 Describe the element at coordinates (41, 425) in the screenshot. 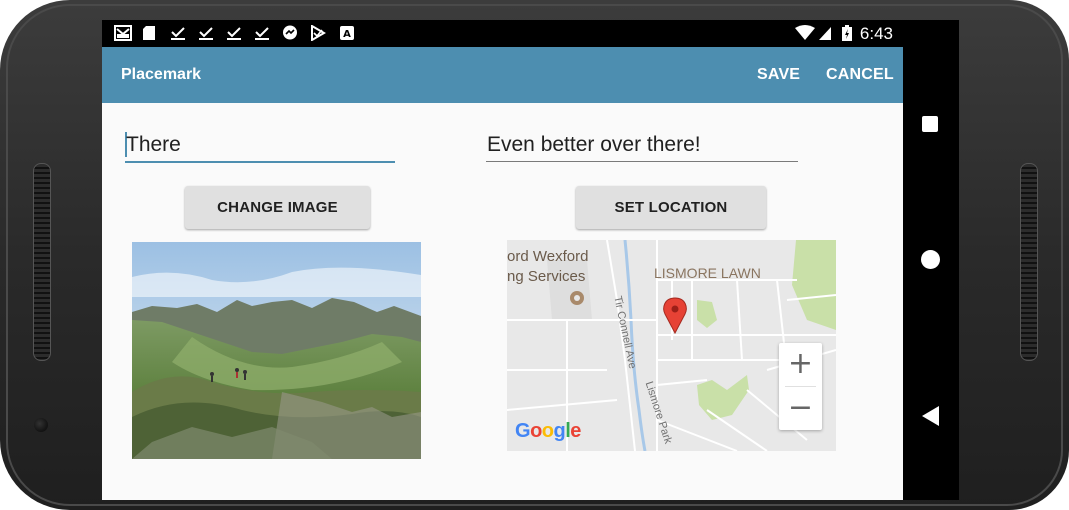

I see `front-camera` at that location.